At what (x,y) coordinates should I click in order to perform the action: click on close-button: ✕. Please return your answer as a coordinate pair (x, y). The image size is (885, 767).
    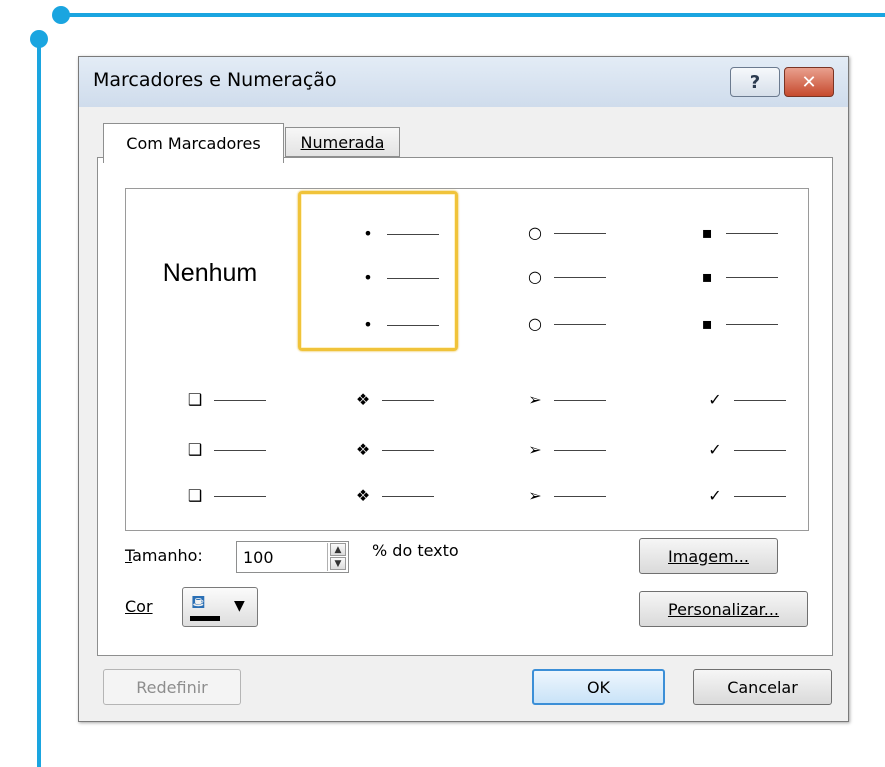
    Looking at the image, I should click on (809, 82).